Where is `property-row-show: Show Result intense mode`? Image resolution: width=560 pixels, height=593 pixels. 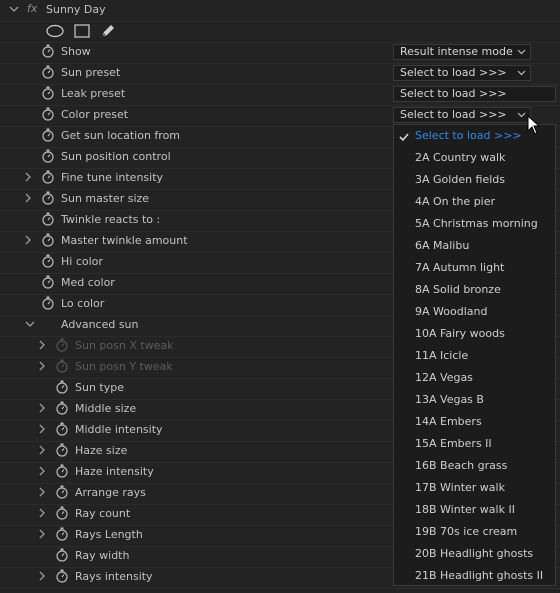 property-row-show: Show Result intense mode is located at coordinates (280, 53).